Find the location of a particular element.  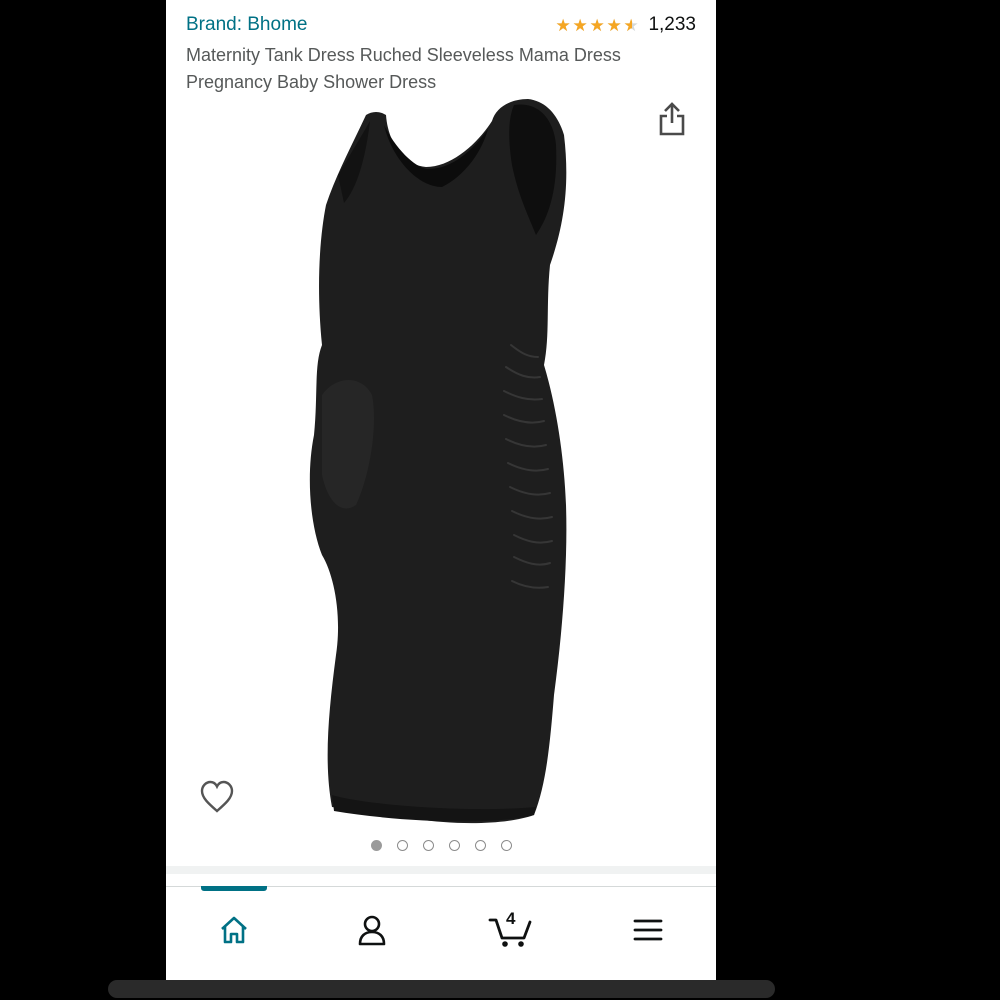

nav-menu is located at coordinates (648, 930).